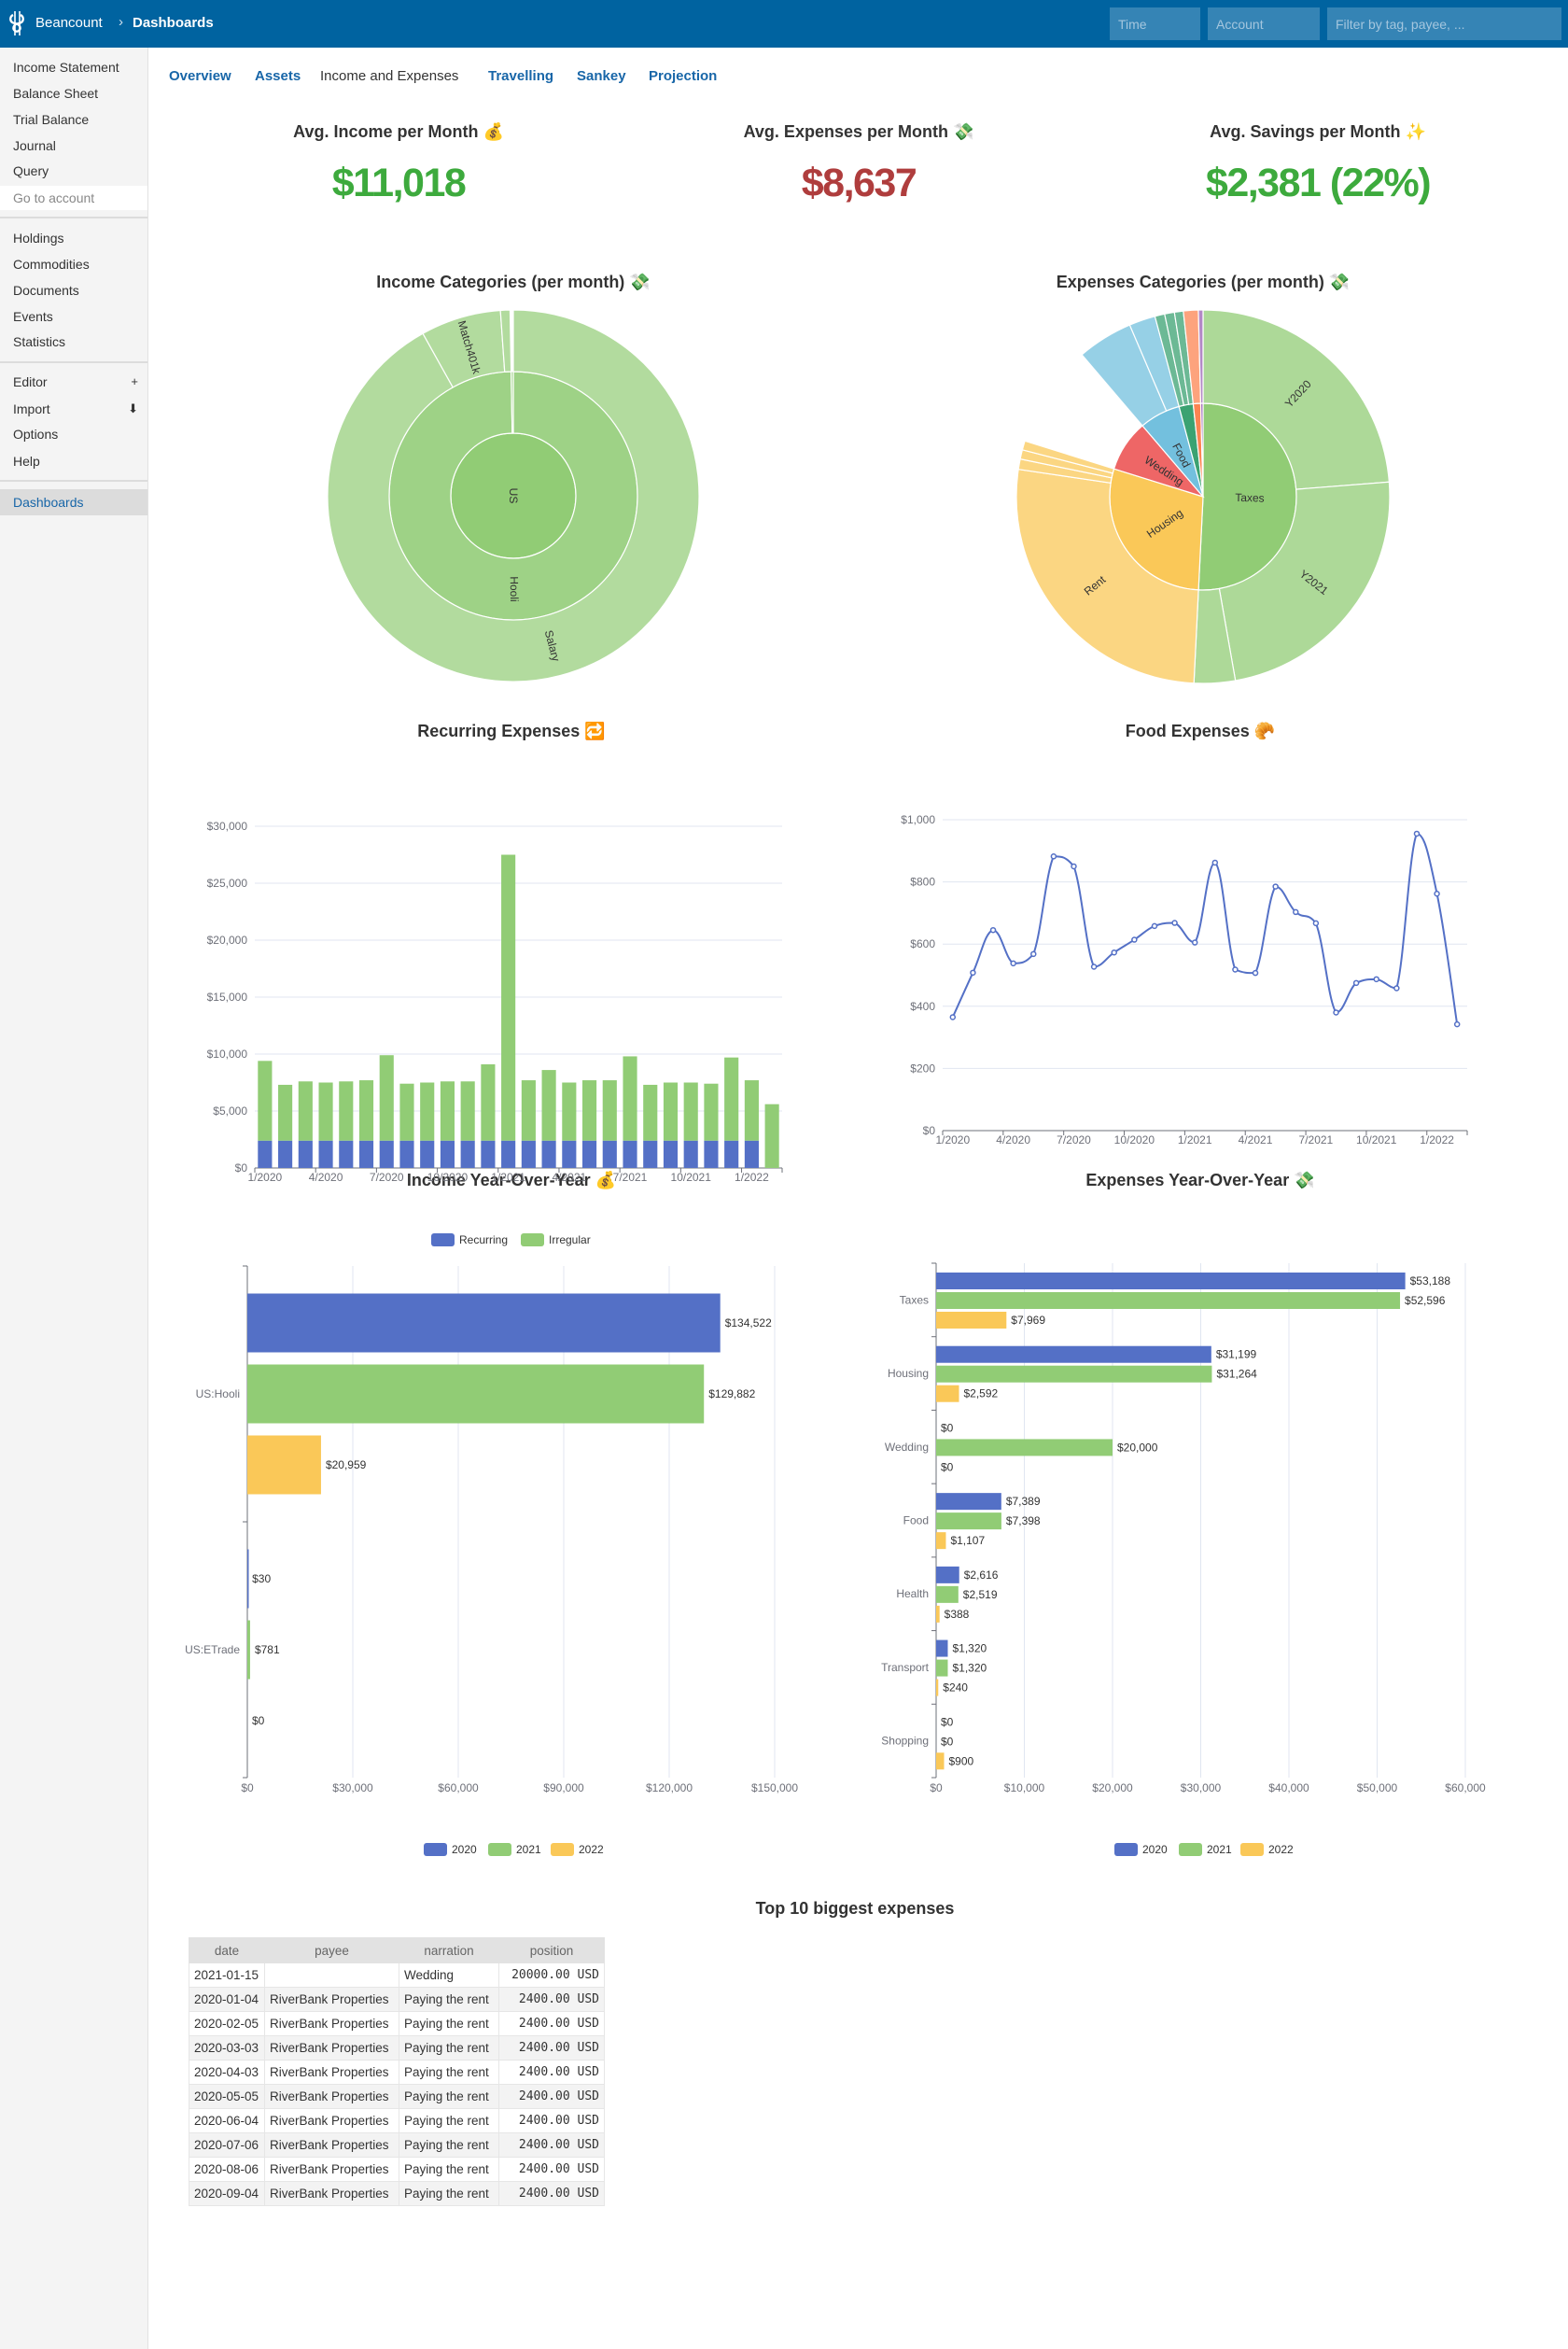  I want to click on column-header-date: date, so click(227, 1950).